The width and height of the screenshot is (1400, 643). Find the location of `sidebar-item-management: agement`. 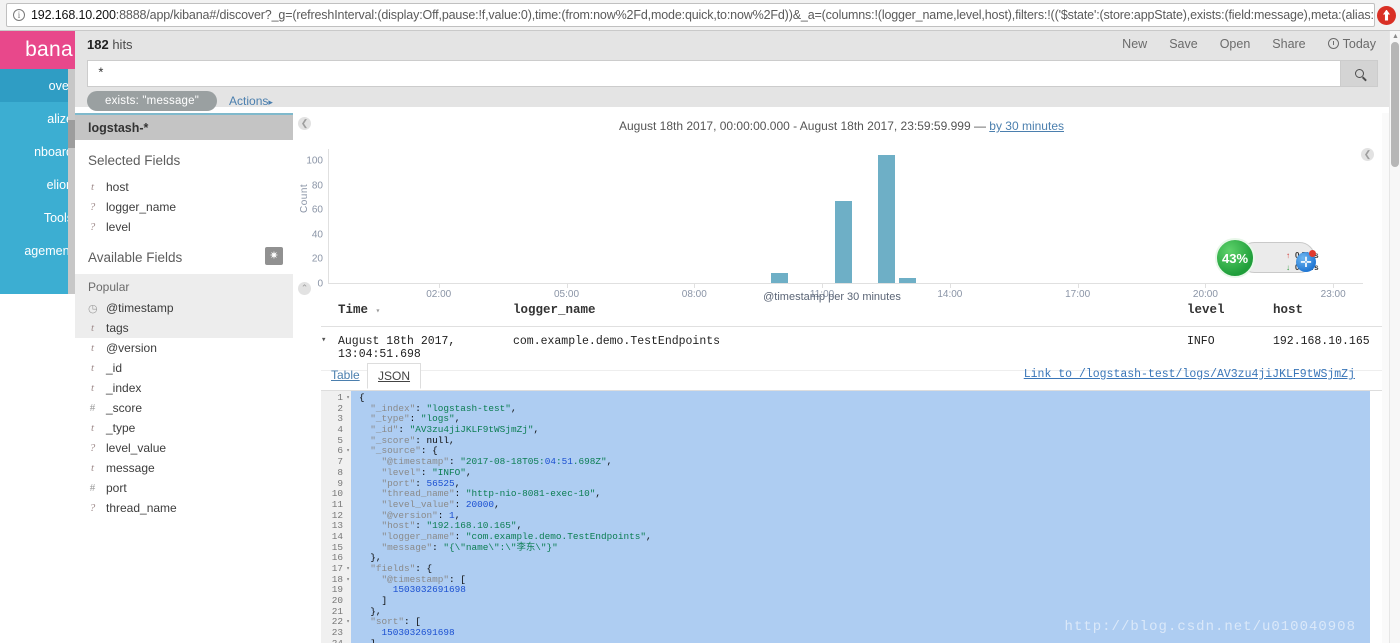

sidebar-item-management: agement is located at coordinates (37, 250).